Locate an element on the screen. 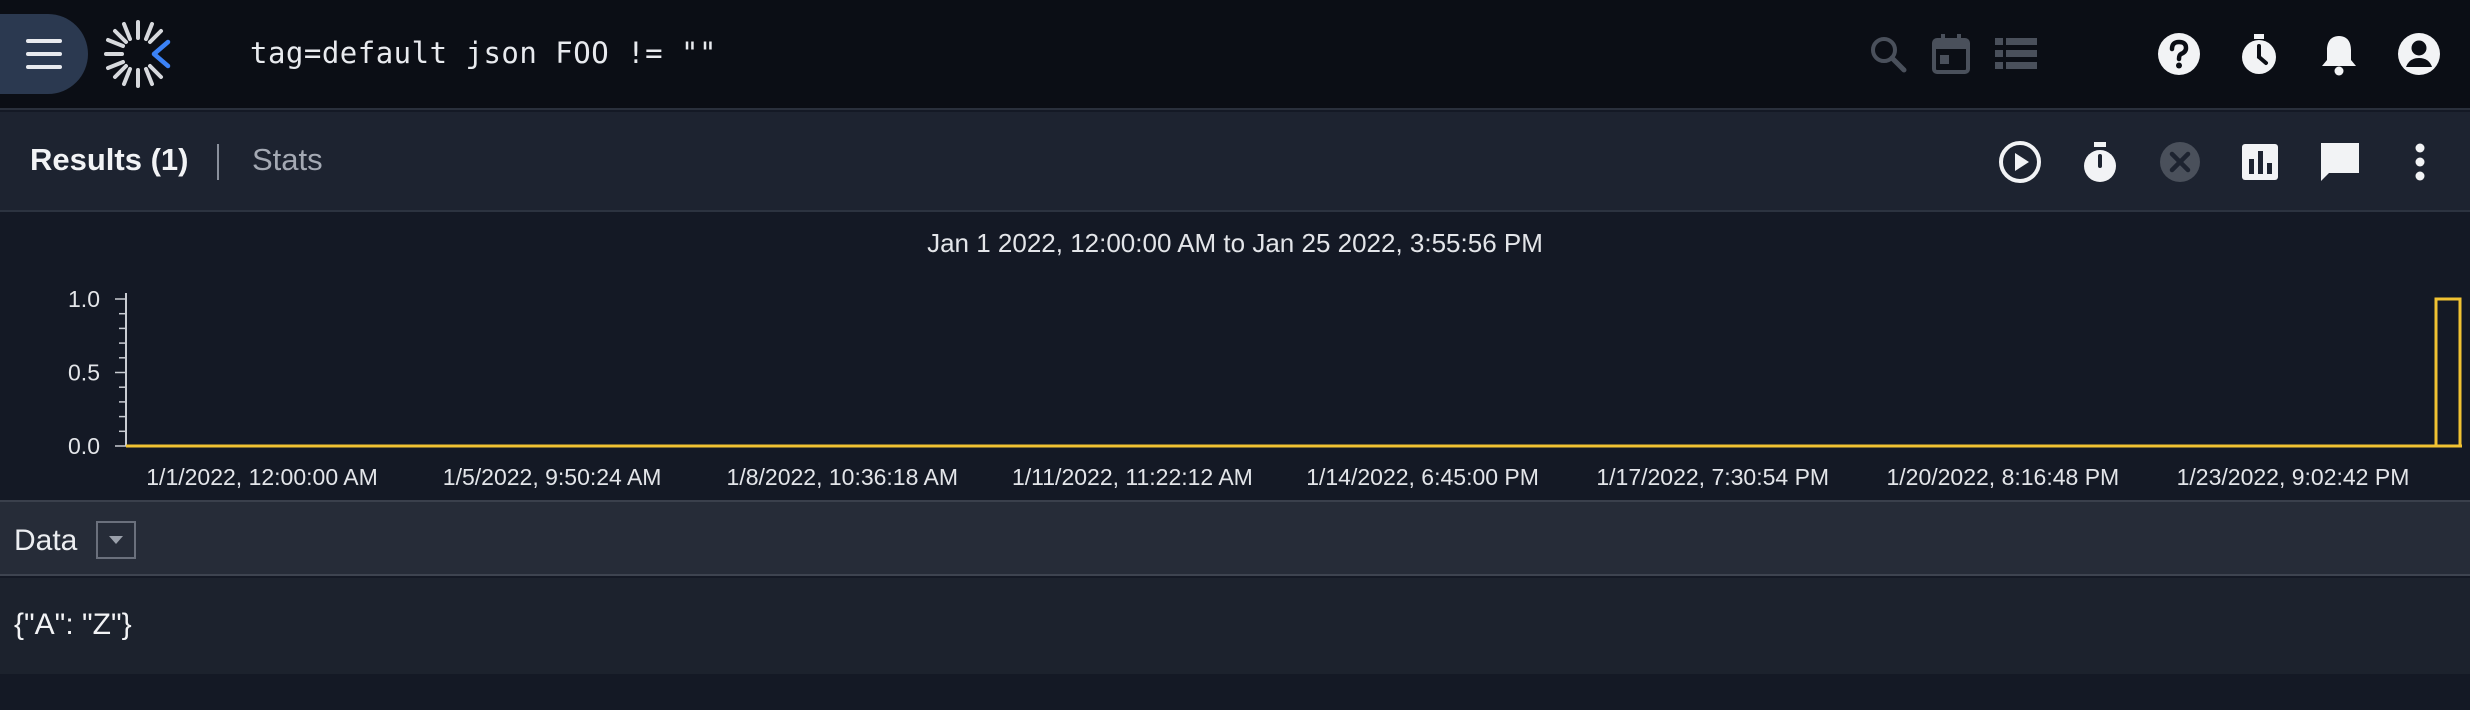 Image resolution: width=2470 pixels, height=710 pixels. query-text: tag=default json FOO != "" is located at coordinates (483, 53).